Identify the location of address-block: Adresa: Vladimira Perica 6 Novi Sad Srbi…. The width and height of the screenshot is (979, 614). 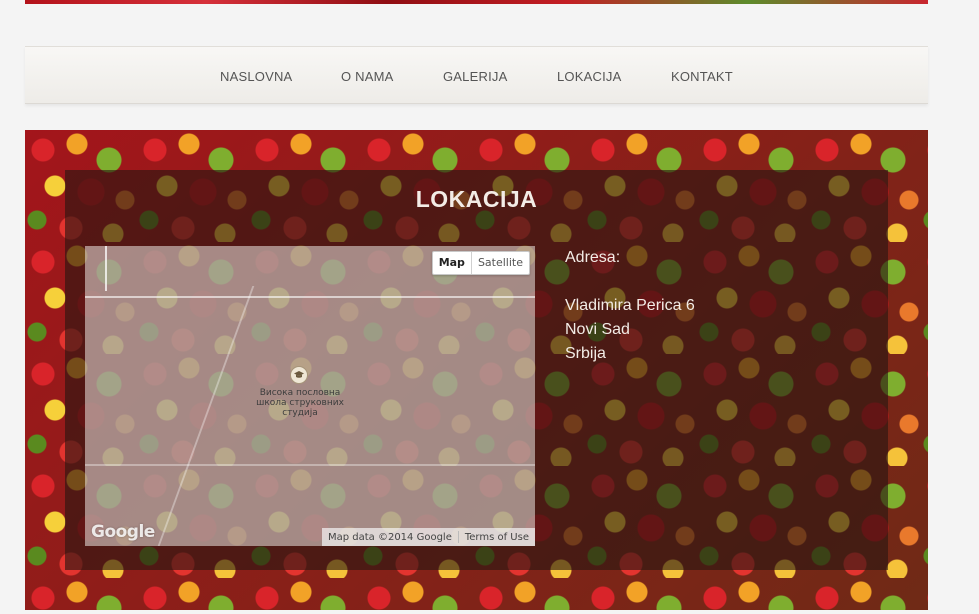
(630, 306).